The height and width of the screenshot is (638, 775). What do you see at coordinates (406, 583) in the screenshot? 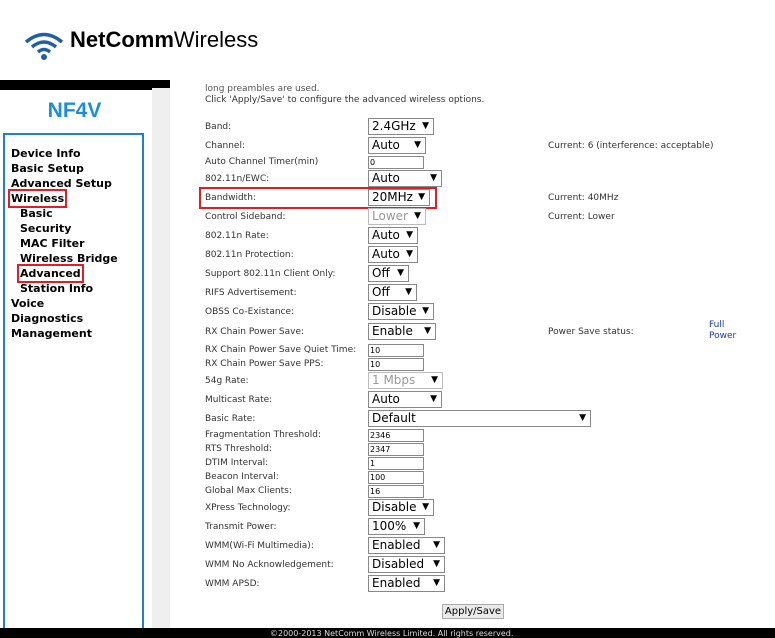
I see `wmm-apsd-select: Enabled ▼` at bounding box center [406, 583].